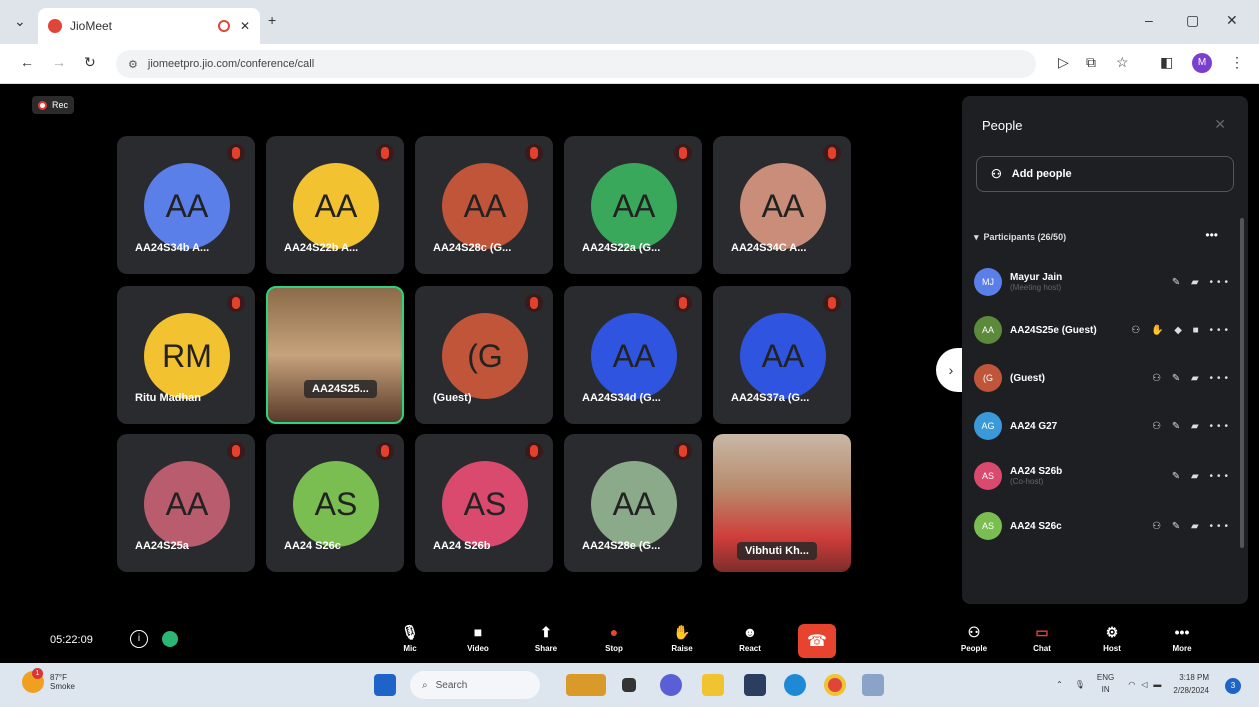 This screenshot has width=1259, height=707. I want to click on wifi-icon: ◠, so click(1131, 684).